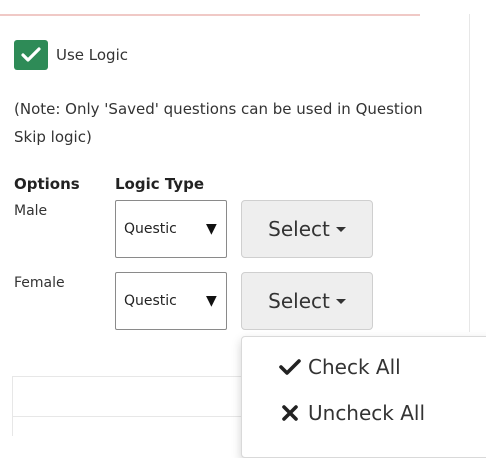 This screenshot has width=486, height=458. Describe the element at coordinates (31, 211) in the screenshot. I see `option-label-male: Male` at that location.